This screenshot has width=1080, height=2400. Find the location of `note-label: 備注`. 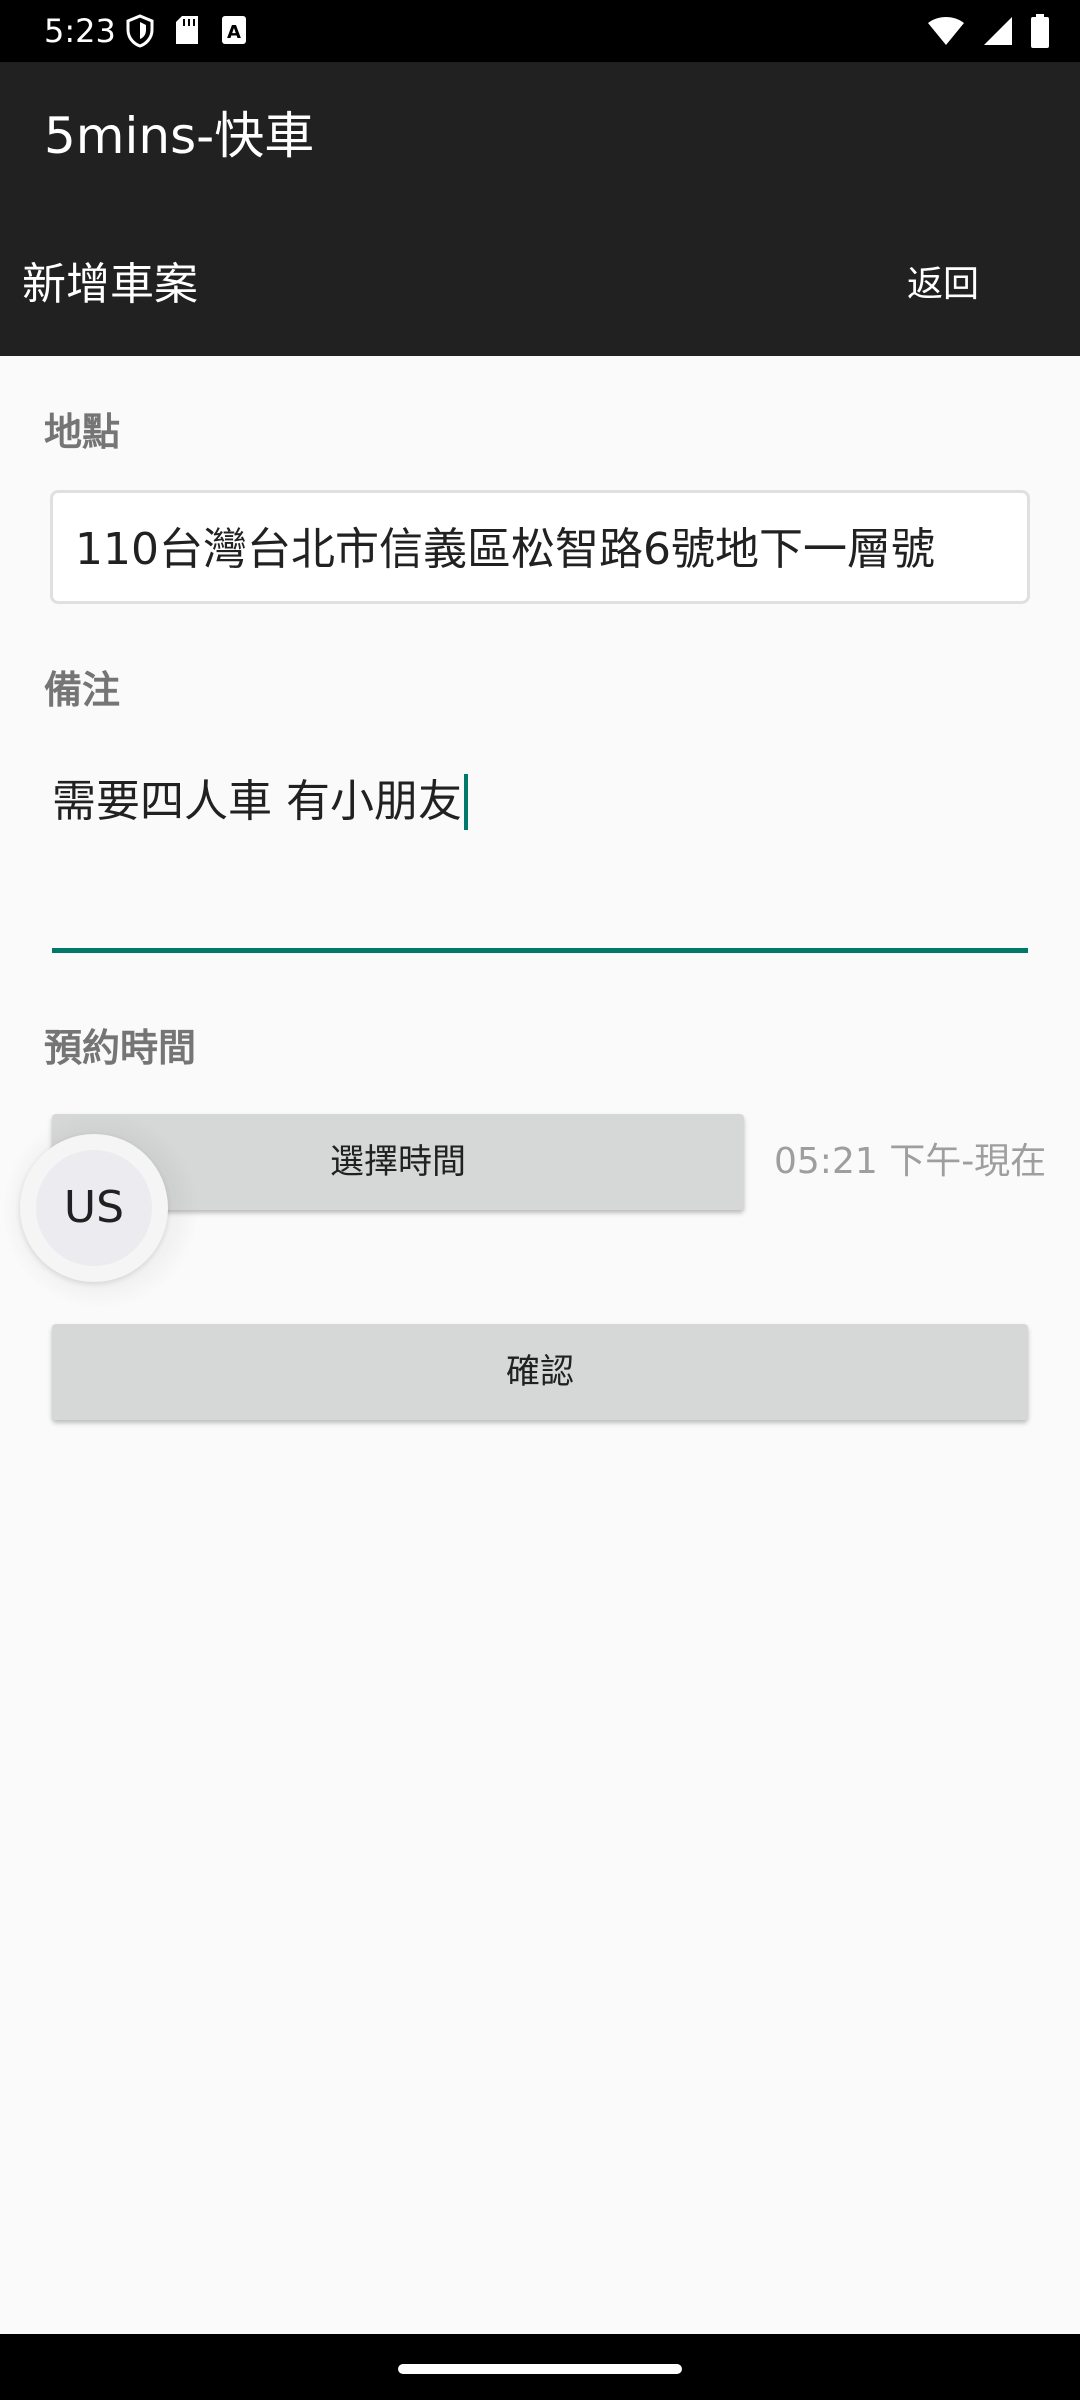

note-label: 備注 is located at coordinates (82, 690).